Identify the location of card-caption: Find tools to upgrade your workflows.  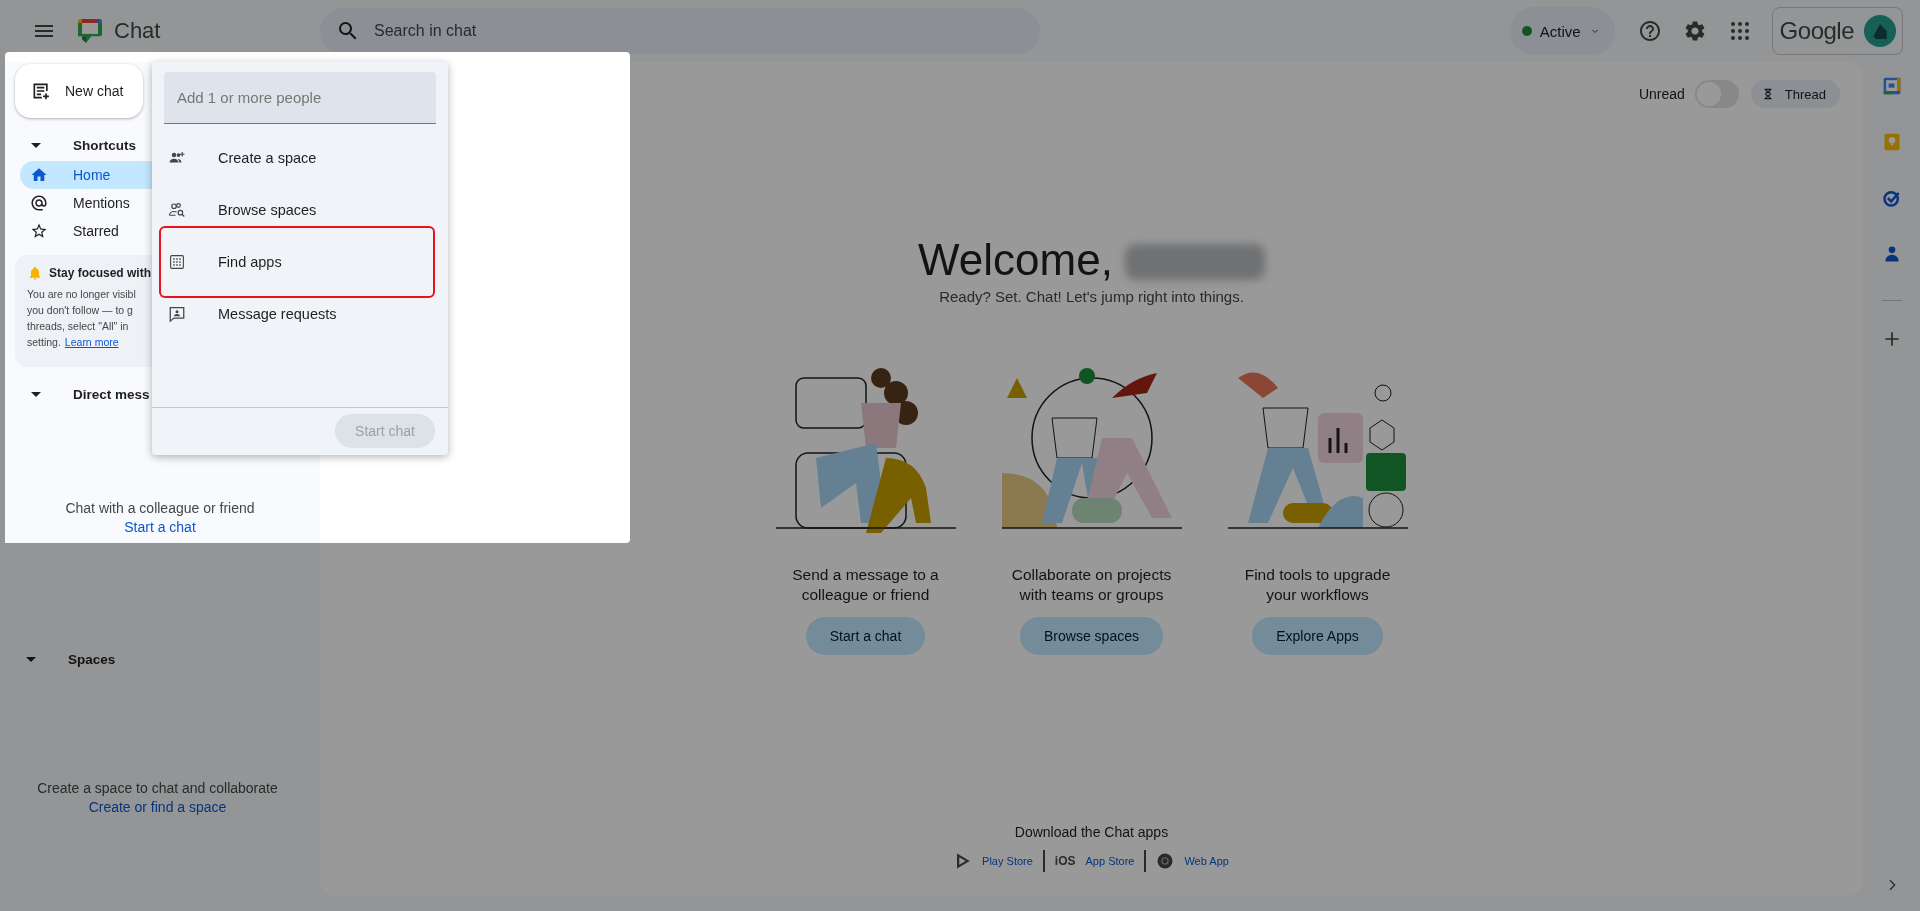
(1317, 585).